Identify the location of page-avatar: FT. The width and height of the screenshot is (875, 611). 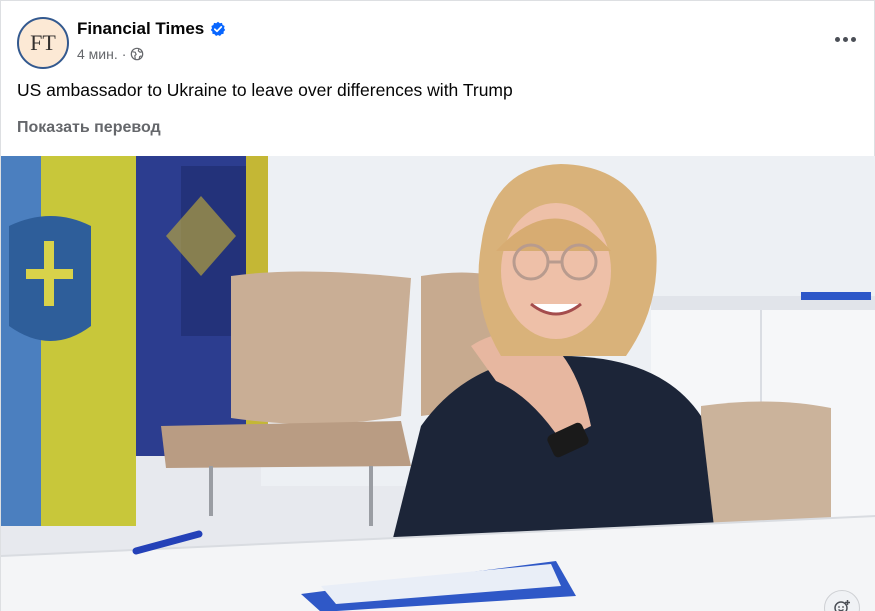
(43, 43).